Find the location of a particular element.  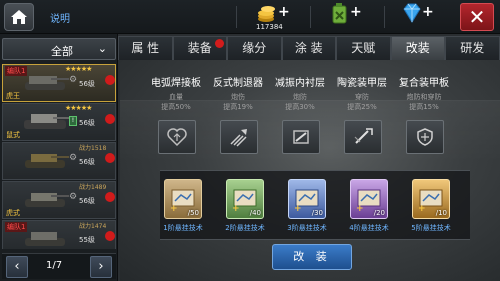

tab-modify: 改装 is located at coordinates (417, 48).